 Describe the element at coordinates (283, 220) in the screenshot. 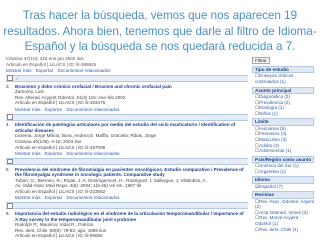

I see `facet-option: Rev. Monol Acyjent Odontol (1)` at that location.